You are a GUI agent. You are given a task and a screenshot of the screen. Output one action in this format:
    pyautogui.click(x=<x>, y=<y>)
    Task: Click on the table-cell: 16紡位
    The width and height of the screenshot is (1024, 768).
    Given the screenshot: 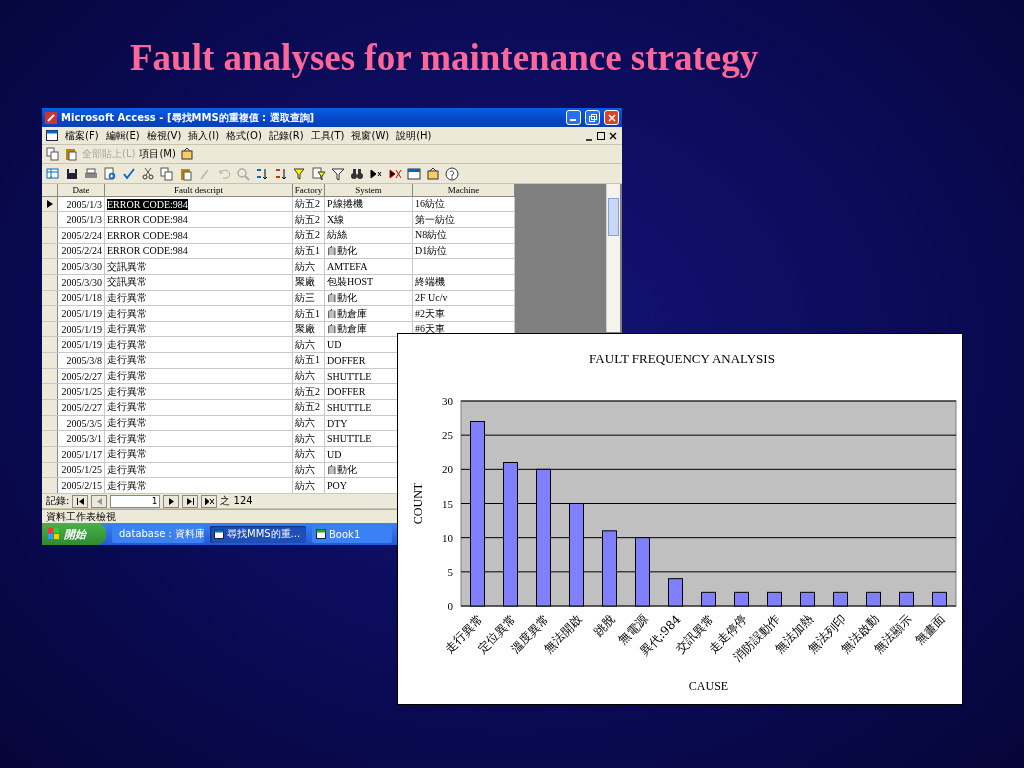 What is the action you would take?
    pyautogui.click(x=464, y=204)
    